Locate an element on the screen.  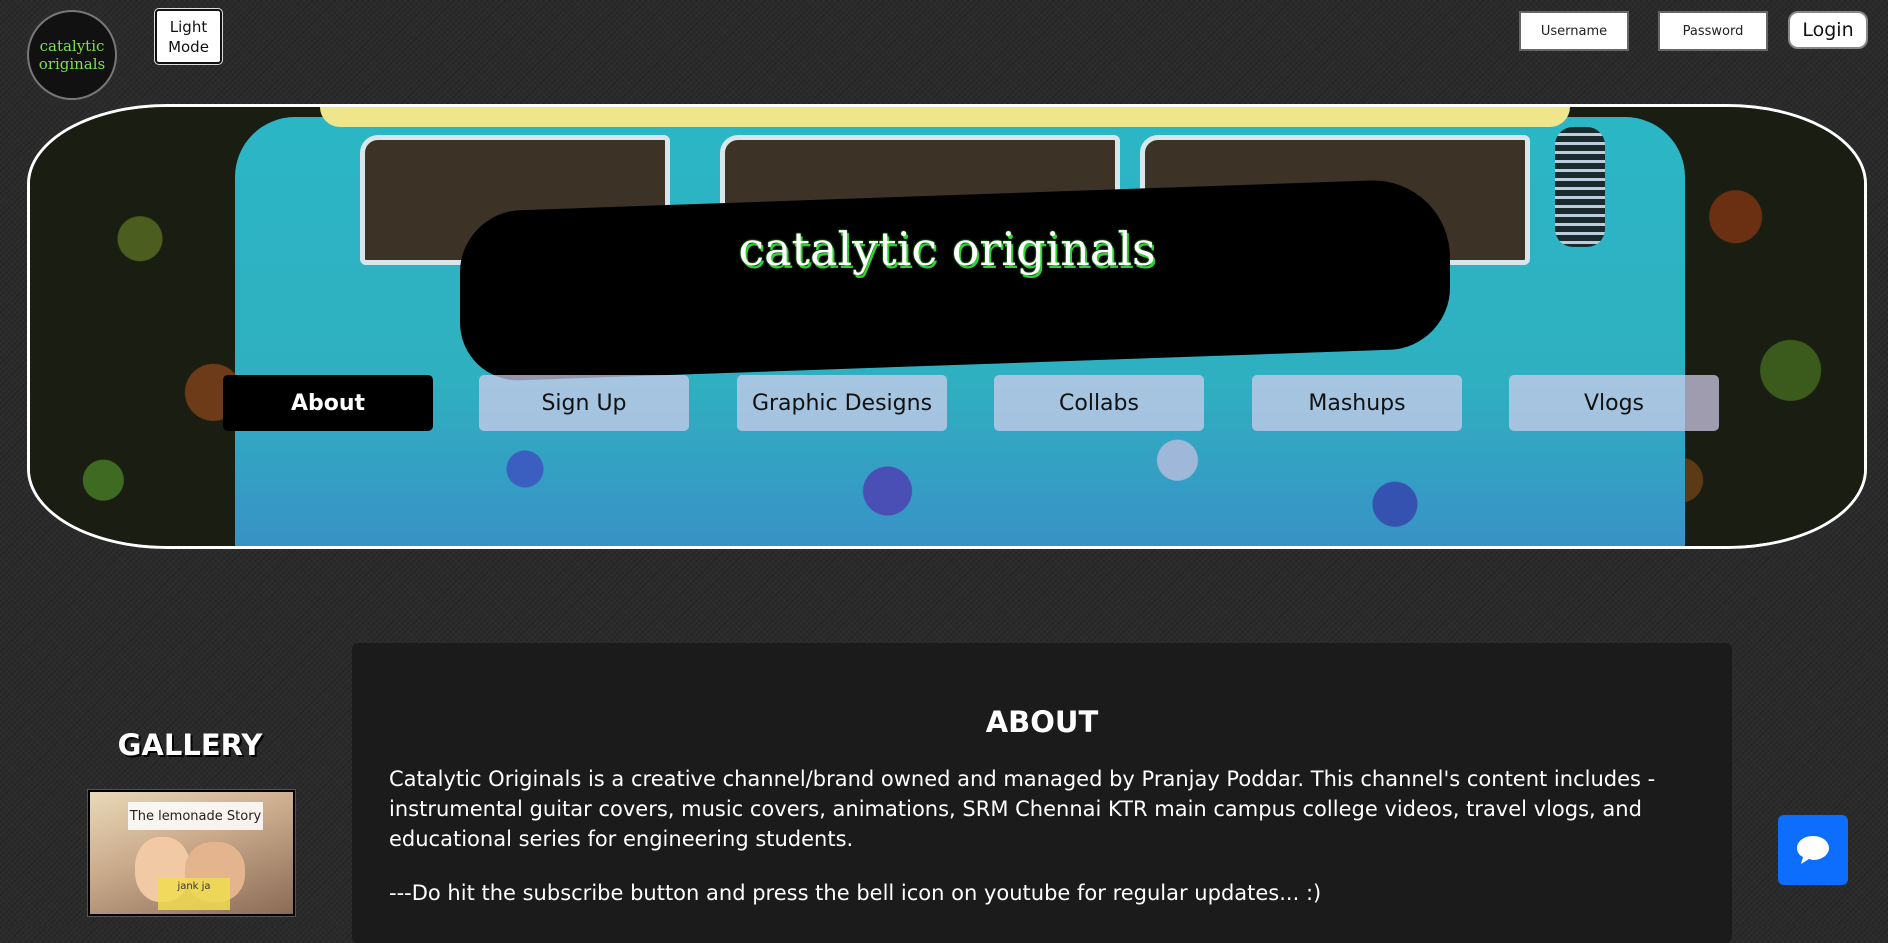
hero-title-backdrop is located at coordinates (955, 280).